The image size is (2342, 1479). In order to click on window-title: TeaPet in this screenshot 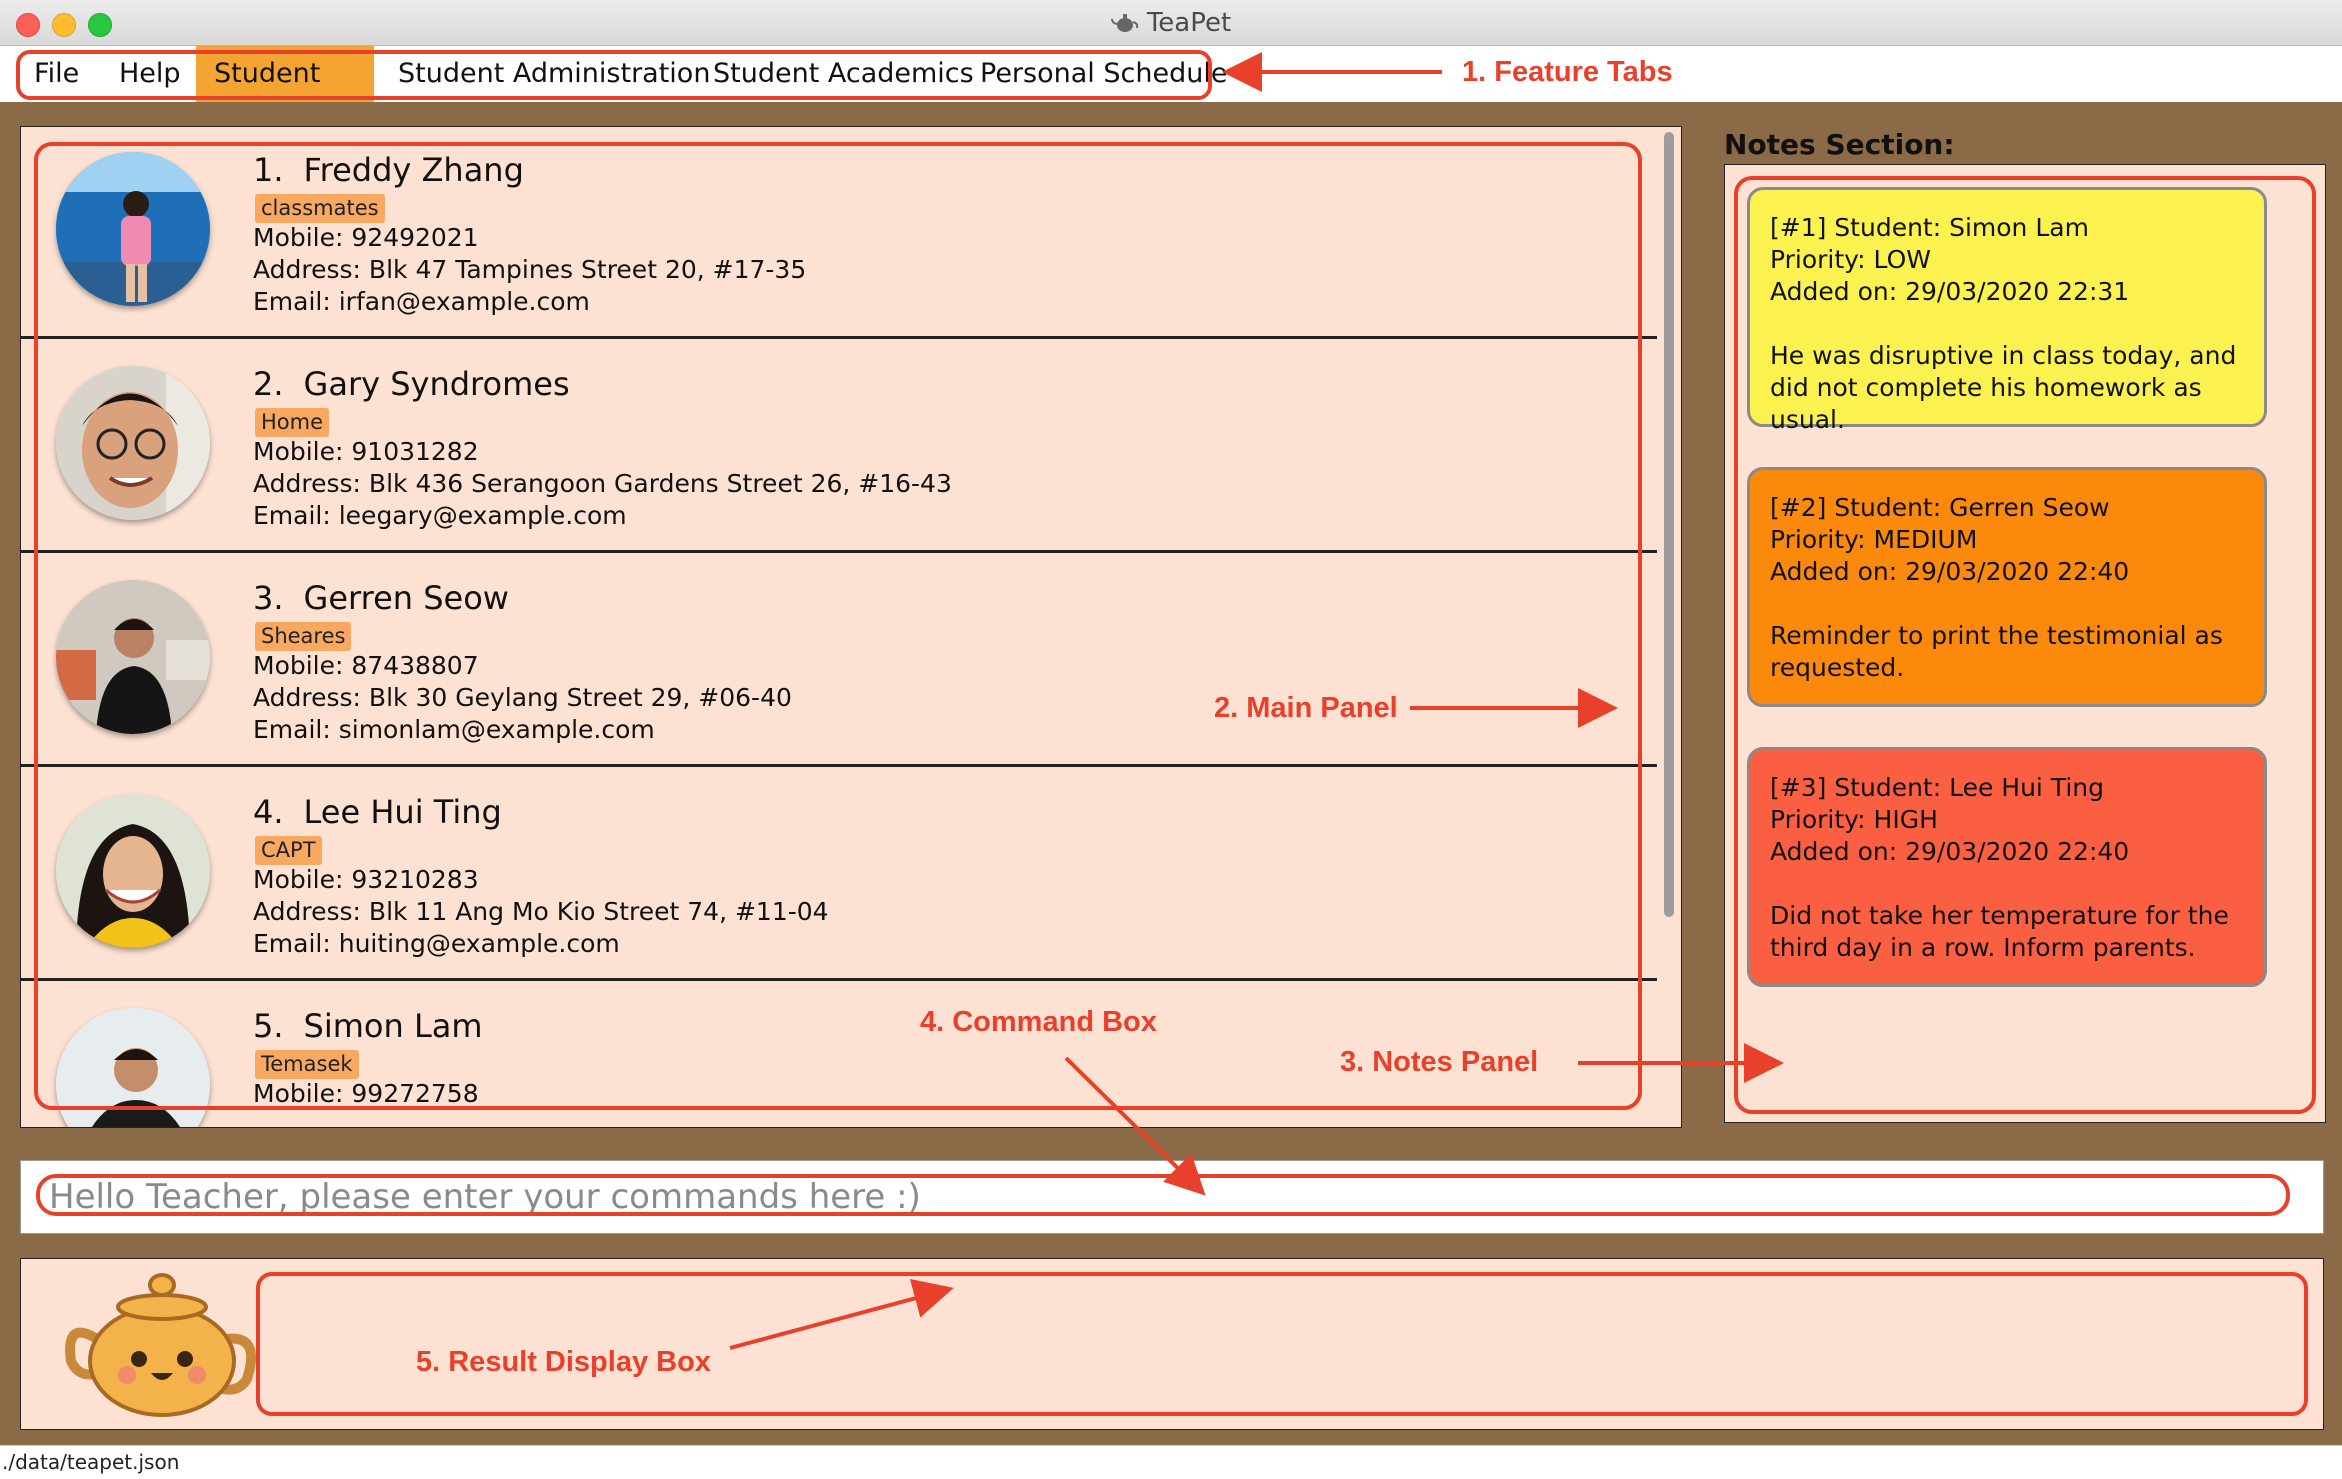, I will do `click(1171, 23)`.